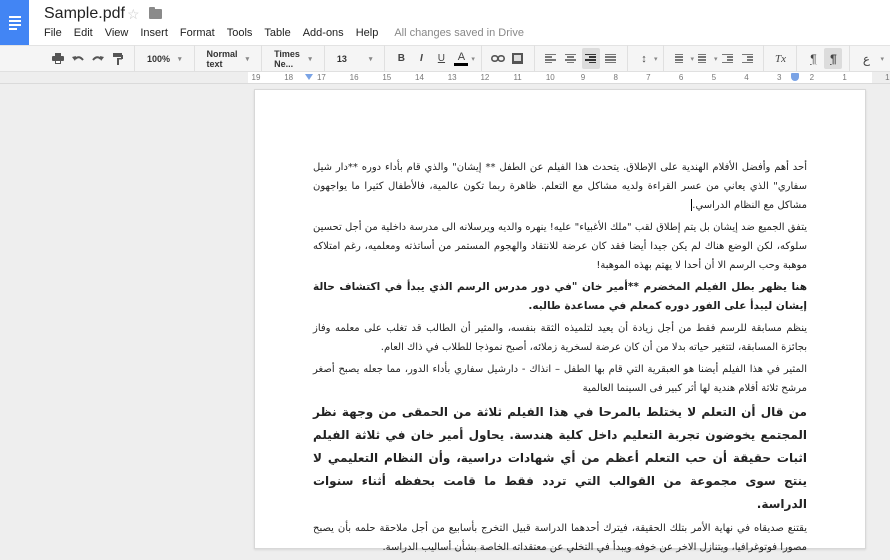 The height and width of the screenshot is (560, 890). What do you see at coordinates (727, 58) in the screenshot?
I see `decrease-indent-button` at bounding box center [727, 58].